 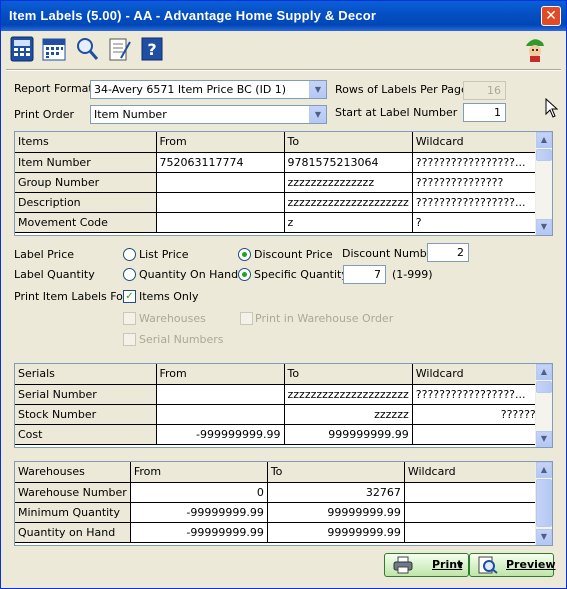 What do you see at coordinates (220, 162) in the screenshot?
I see `from-cell: 752063117774` at bounding box center [220, 162].